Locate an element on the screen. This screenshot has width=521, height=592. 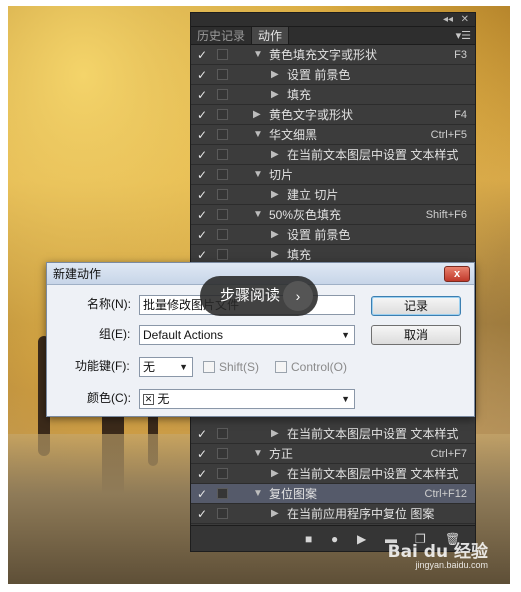
watermark-logo: Bai du 经验 is located at coordinates (437, 552).